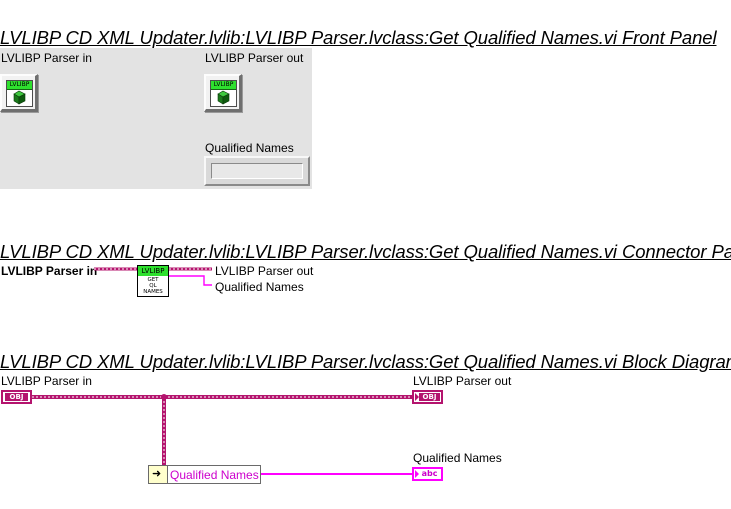 Image resolution: width=731 pixels, height=509 pixels. What do you see at coordinates (153, 271) in the screenshot?
I see `cp-icon-tag: LVLIBP` at bounding box center [153, 271].